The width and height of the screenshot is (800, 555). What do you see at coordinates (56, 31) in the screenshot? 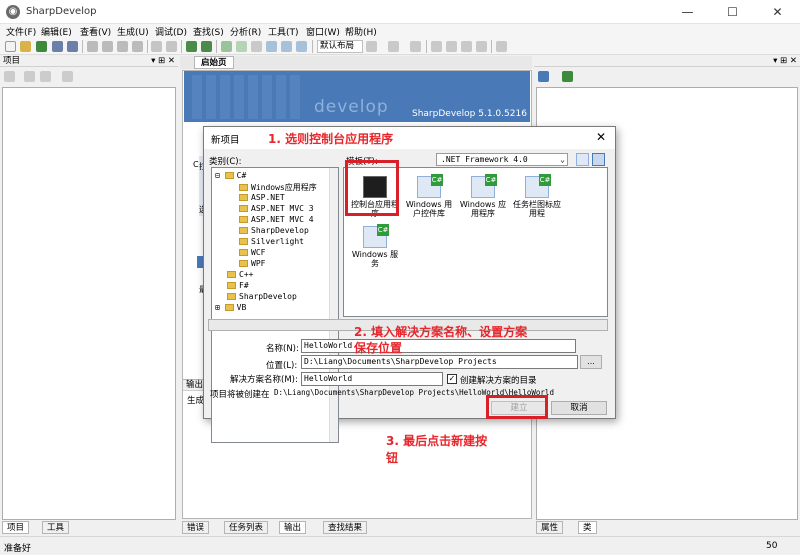
I see `menu-edit: 编辑(E)` at bounding box center [56, 31].